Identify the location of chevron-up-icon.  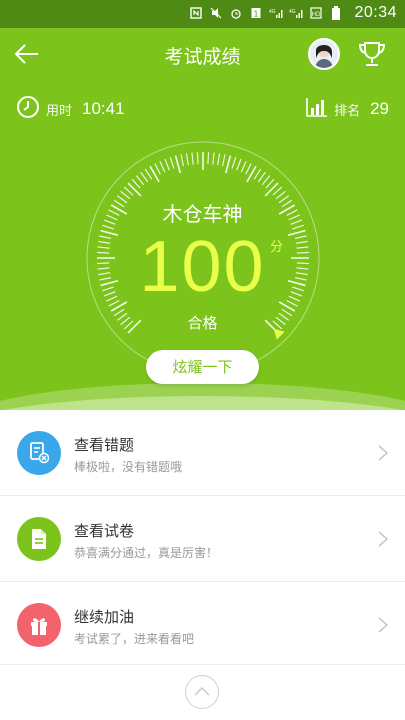
(202, 691).